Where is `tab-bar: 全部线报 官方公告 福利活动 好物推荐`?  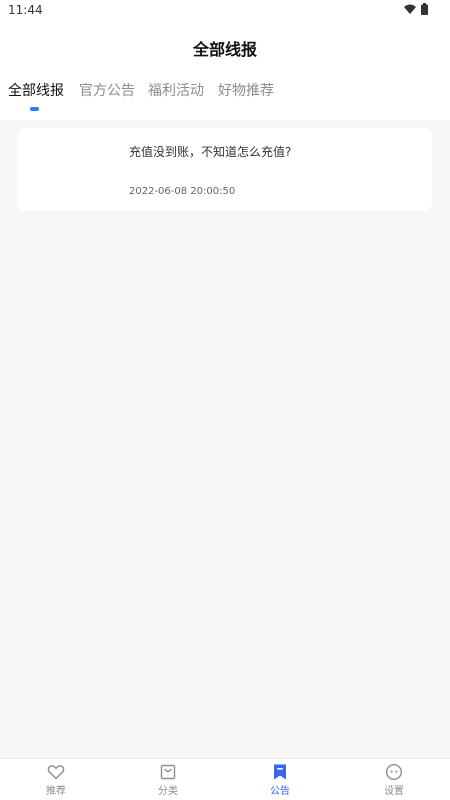 tab-bar: 全部线报 官方公告 福利活动 好物推荐 is located at coordinates (225, 97).